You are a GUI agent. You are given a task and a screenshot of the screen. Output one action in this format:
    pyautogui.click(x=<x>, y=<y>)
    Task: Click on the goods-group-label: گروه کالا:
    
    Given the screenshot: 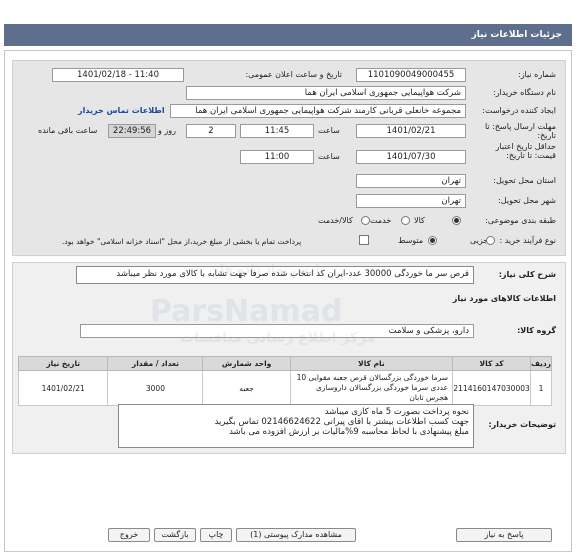 What is the action you would take?
    pyautogui.click(x=536, y=330)
    